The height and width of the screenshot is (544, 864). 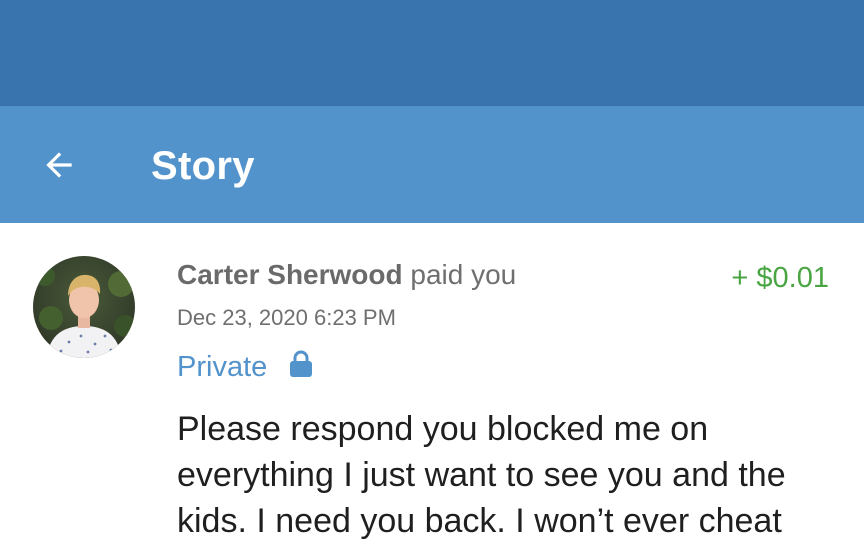 What do you see at coordinates (286, 317) in the screenshot?
I see `timestamp: Dec 23, 2020 6:23 PM` at bounding box center [286, 317].